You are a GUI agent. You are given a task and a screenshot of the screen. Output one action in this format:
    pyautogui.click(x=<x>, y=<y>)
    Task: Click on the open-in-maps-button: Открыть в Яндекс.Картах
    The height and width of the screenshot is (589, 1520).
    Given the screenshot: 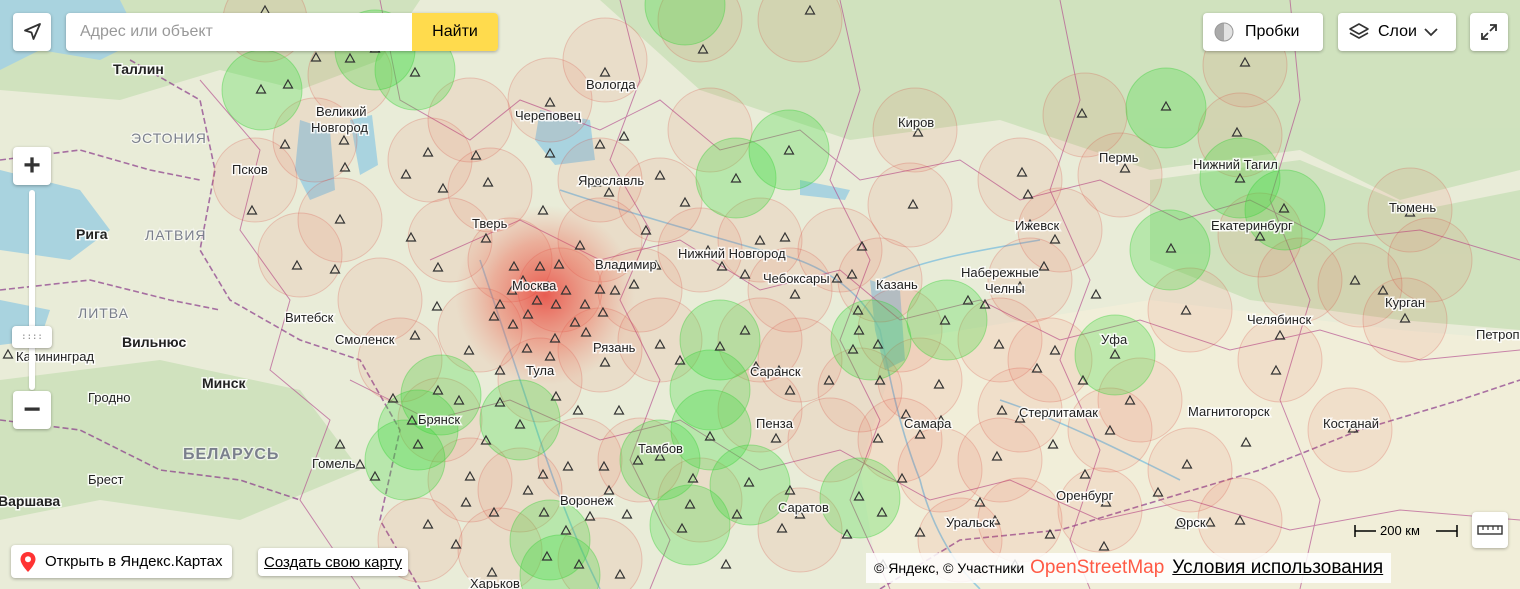 What is the action you would take?
    pyautogui.click(x=122, y=561)
    